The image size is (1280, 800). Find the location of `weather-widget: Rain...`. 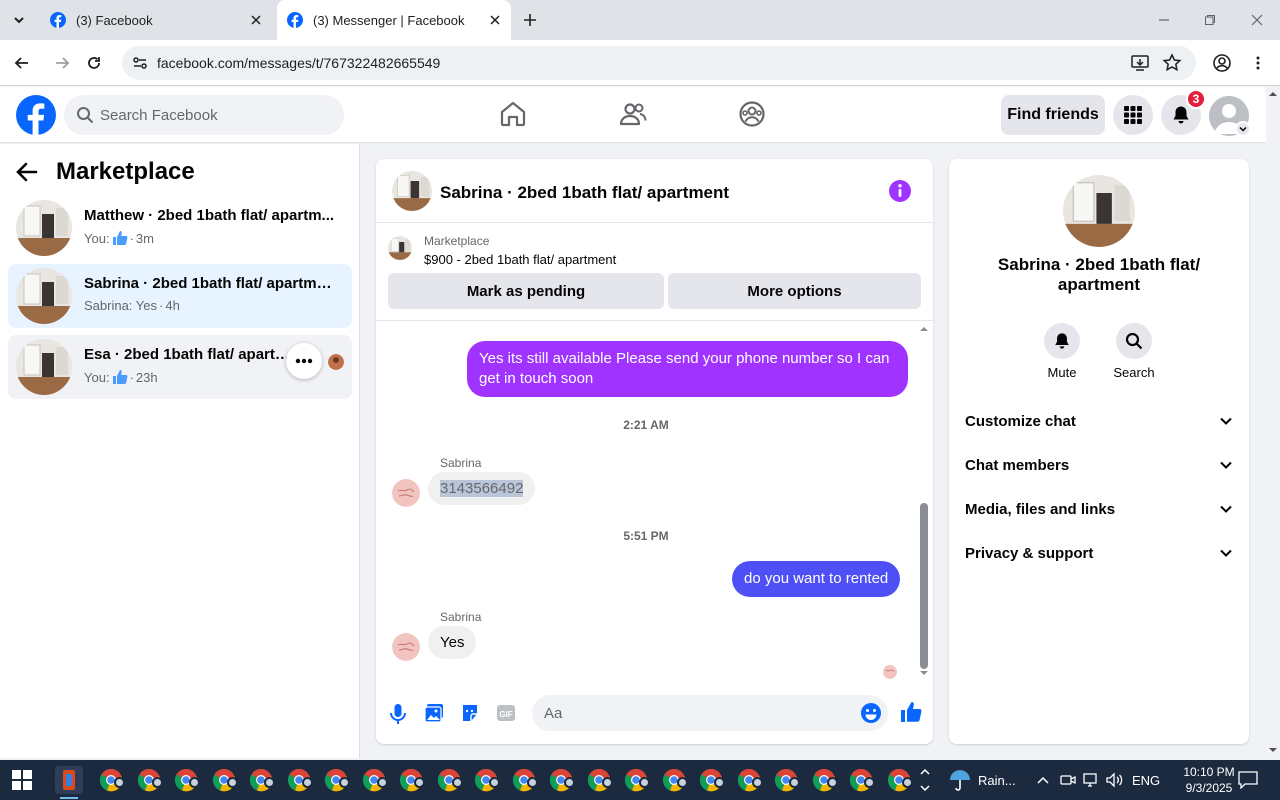

weather-widget: Rain... is located at coordinates (982, 780).